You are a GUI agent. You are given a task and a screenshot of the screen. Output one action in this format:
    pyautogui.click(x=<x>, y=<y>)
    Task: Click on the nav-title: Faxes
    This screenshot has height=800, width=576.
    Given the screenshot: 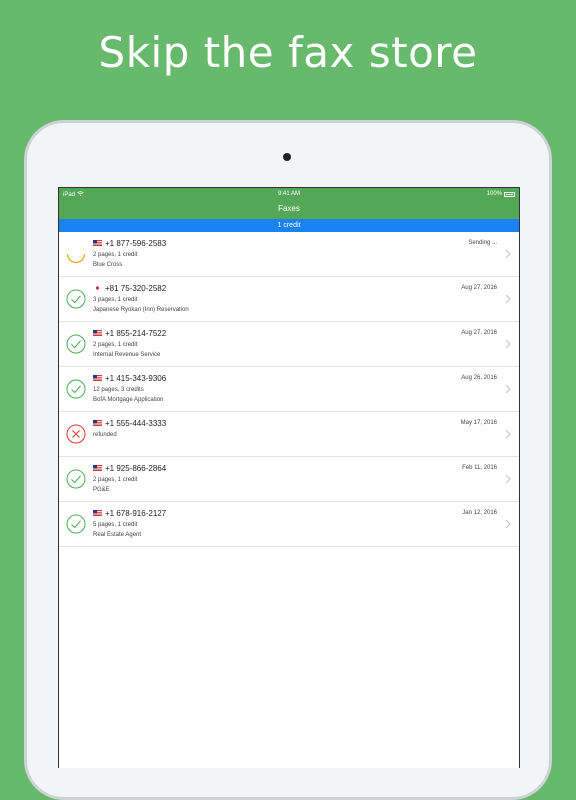 What is the action you would take?
    pyautogui.click(x=289, y=208)
    